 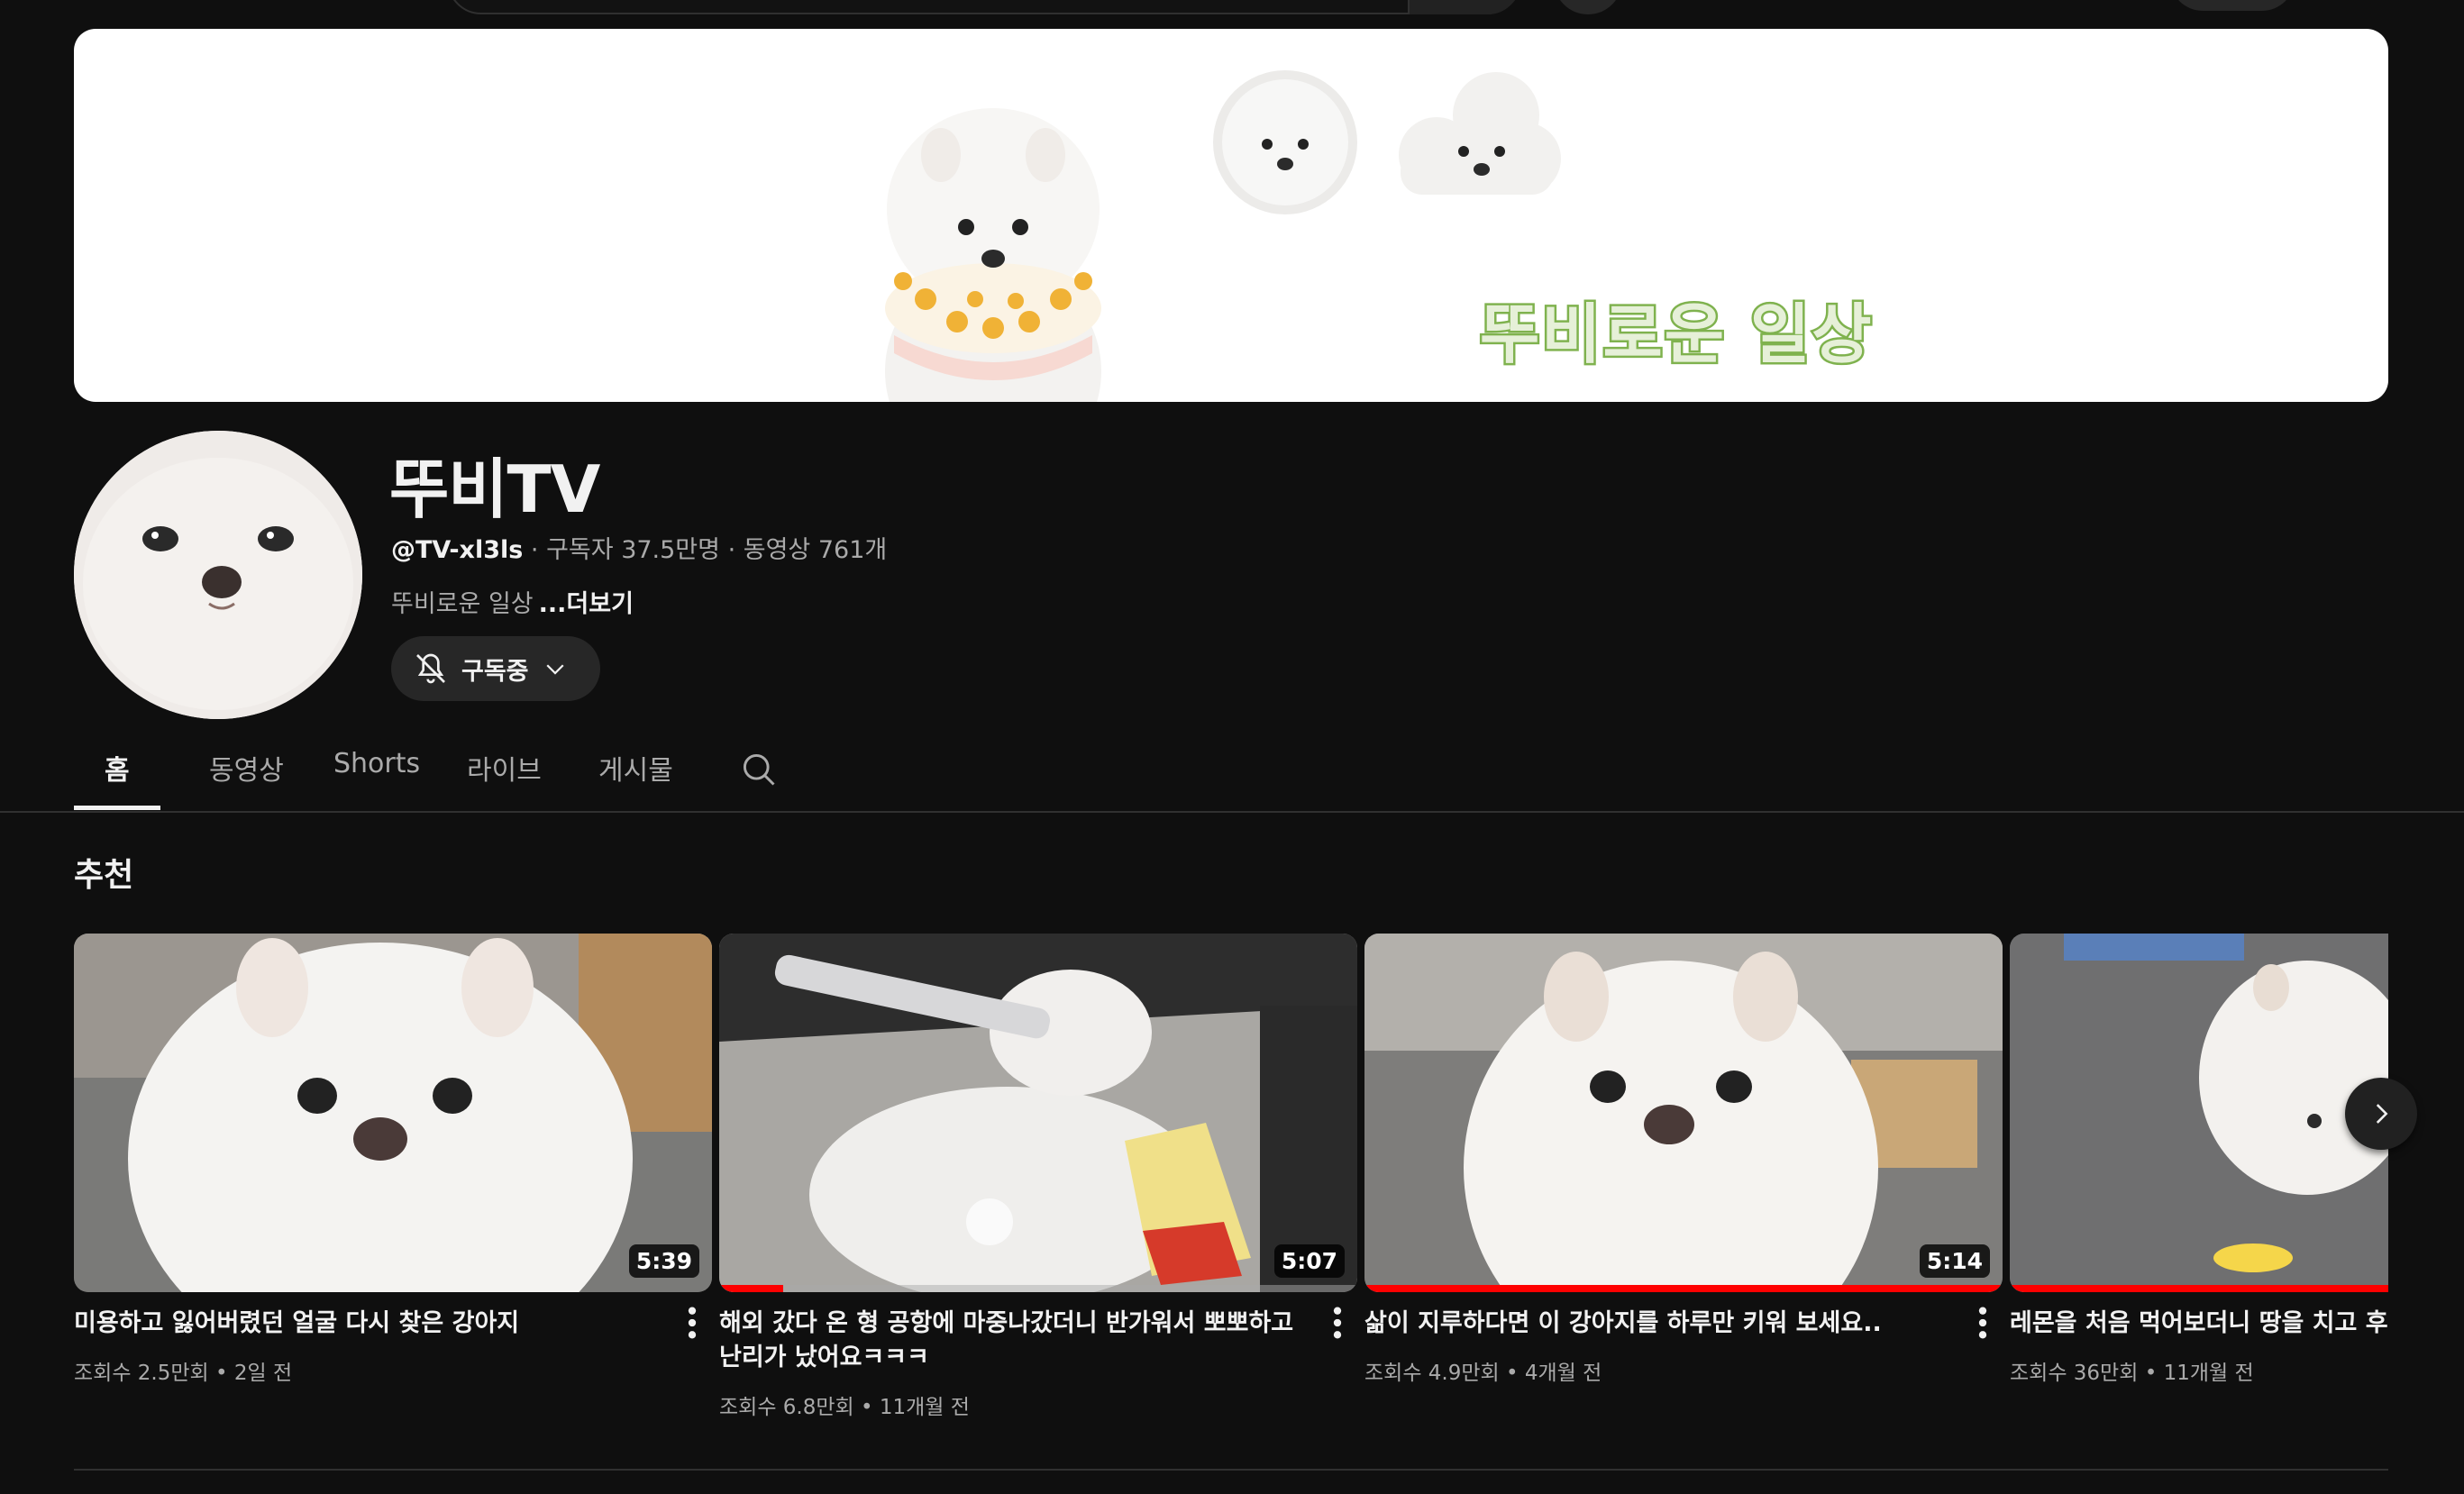 I want to click on channel-handle: @TV-xl3ls, so click(x=457, y=550).